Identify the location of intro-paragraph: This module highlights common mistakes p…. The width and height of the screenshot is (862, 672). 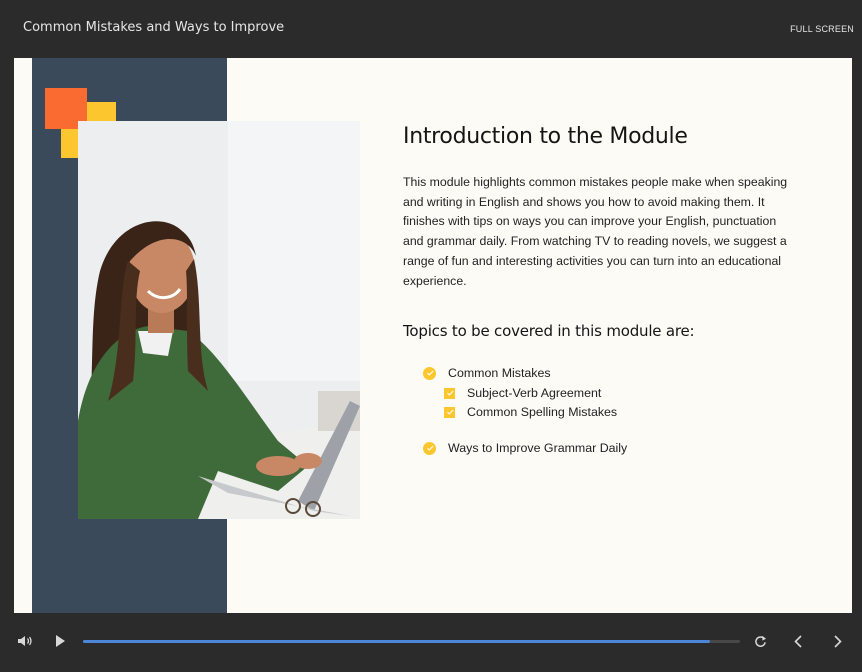
(595, 231).